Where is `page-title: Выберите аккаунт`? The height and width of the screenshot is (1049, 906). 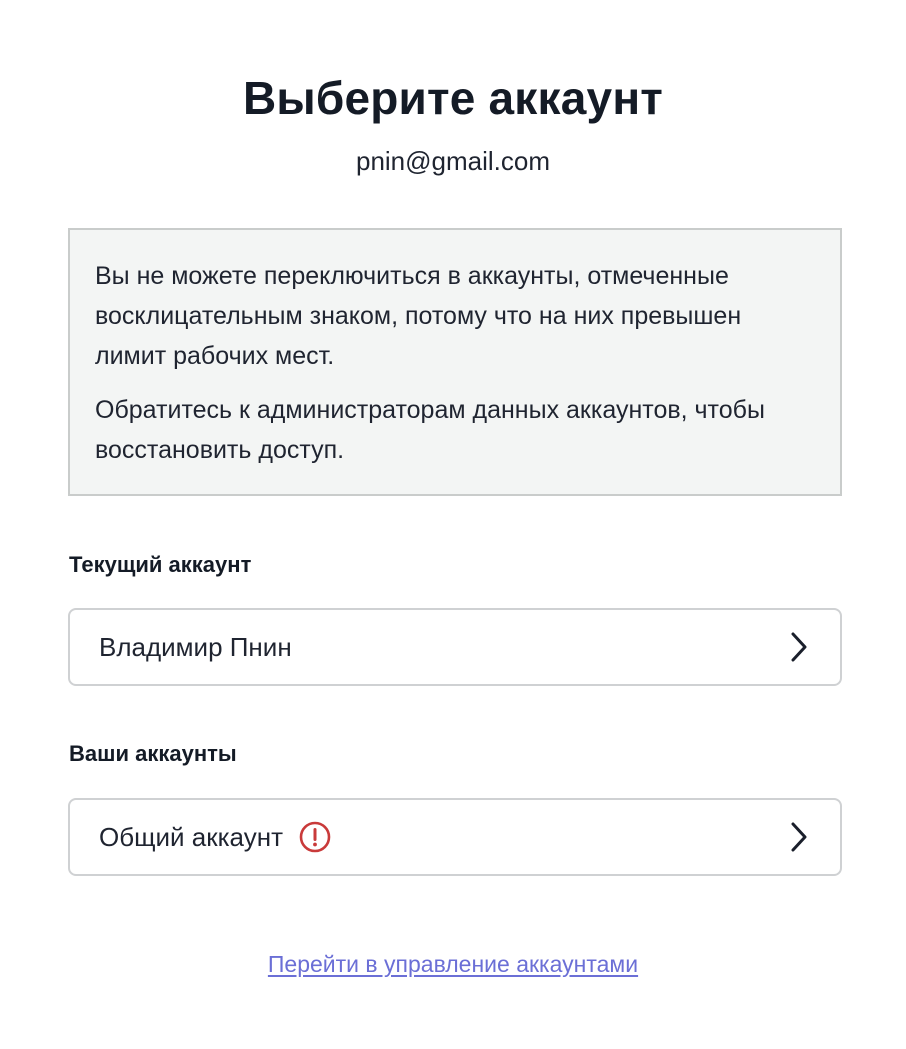 page-title: Выберите аккаунт is located at coordinates (453, 98).